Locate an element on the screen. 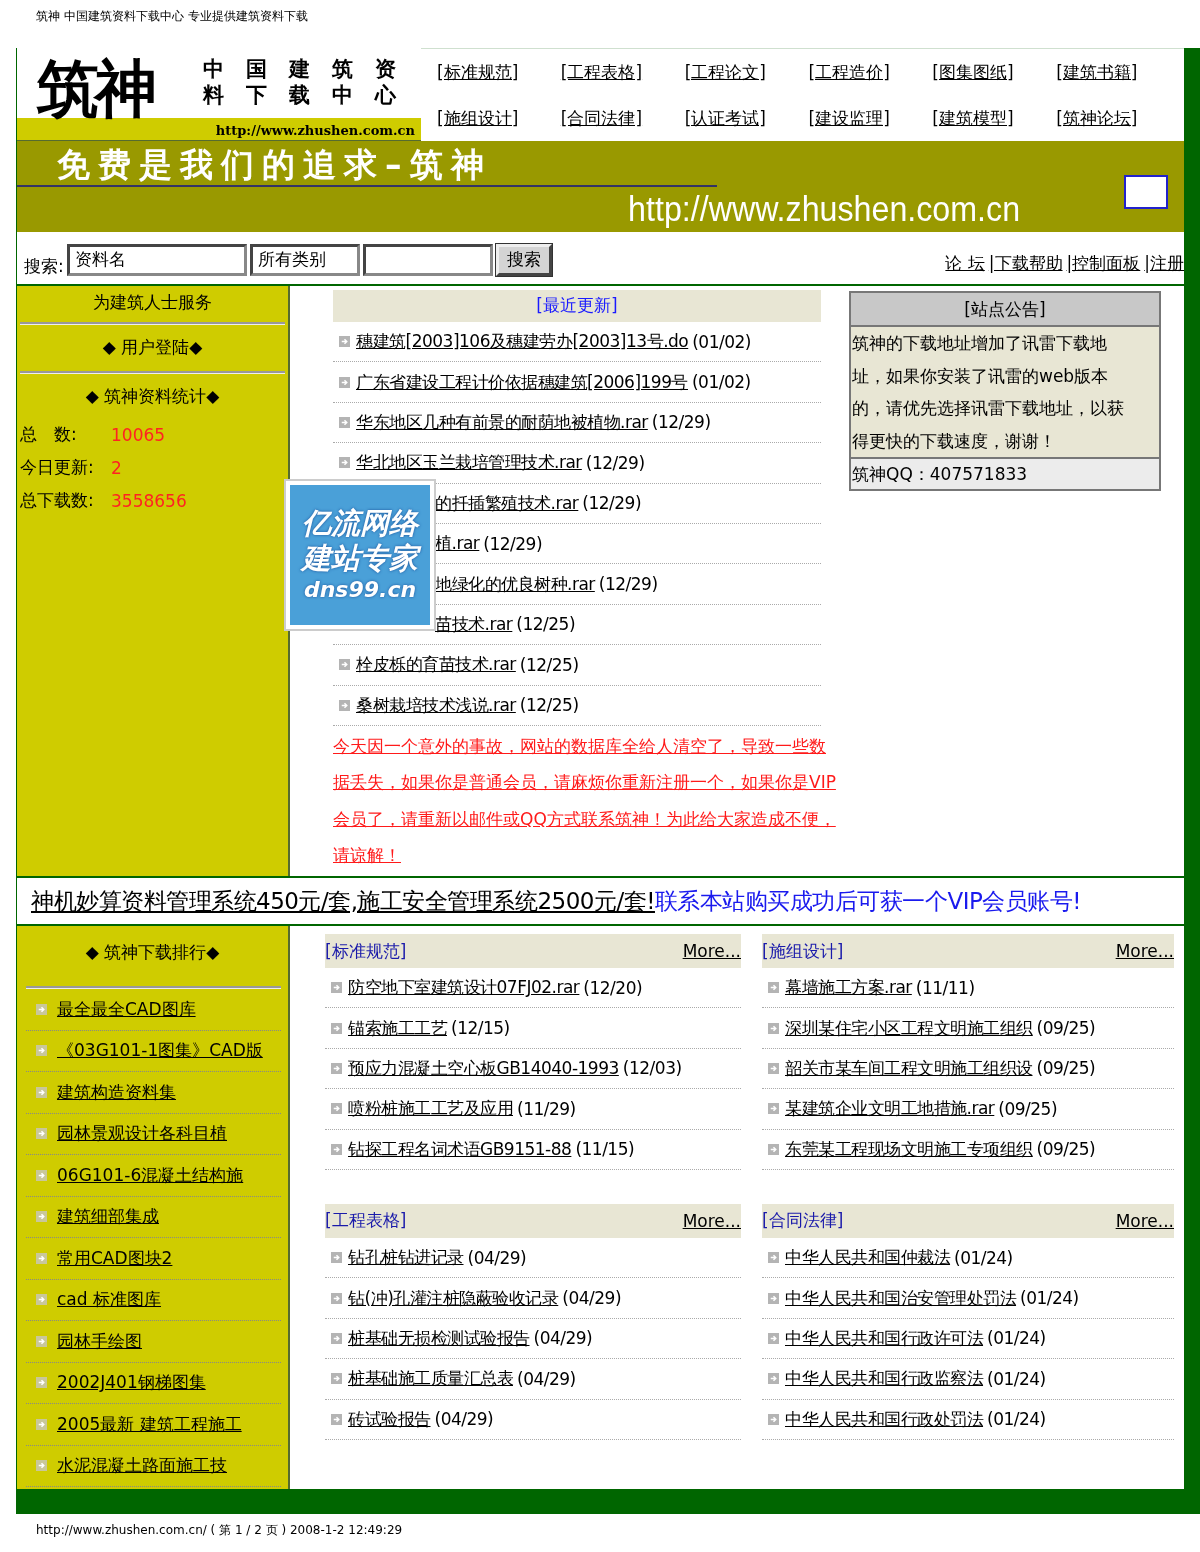 Image resolution: width=1200 pixels, height=1552 pixels. stat-label: 总 数: is located at coordinates (49, 434).